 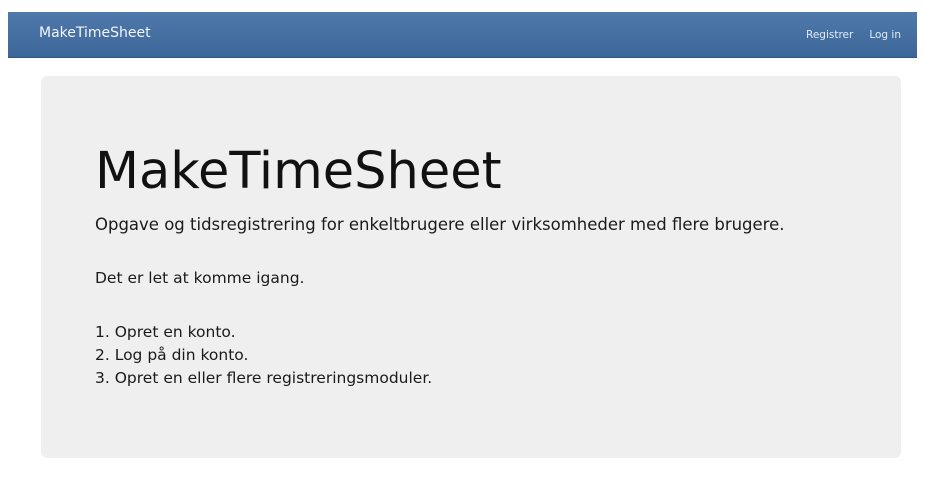 I want to click on step-login: 2. Log på din konto., so click(x=172, y=355).